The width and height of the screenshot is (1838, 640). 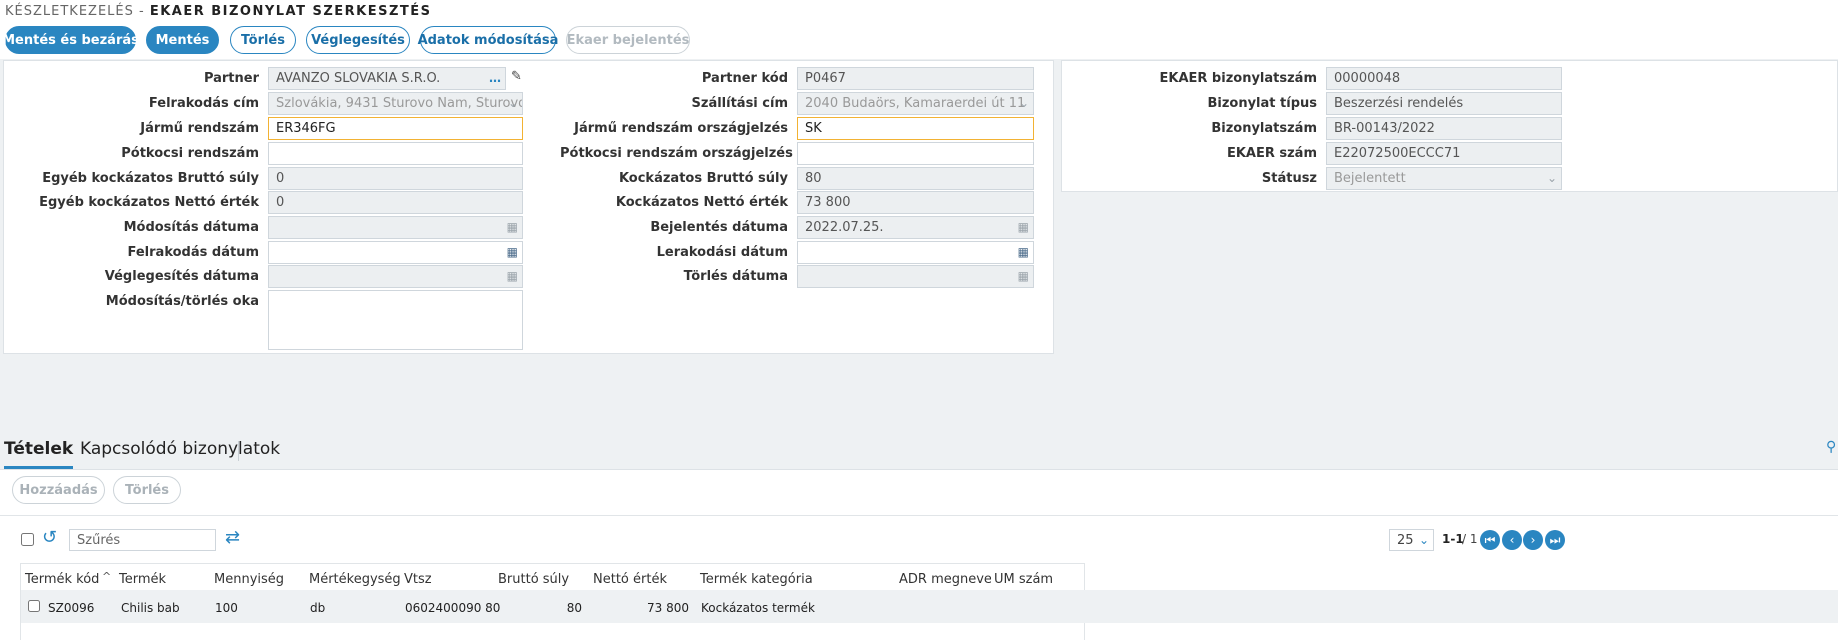 What do you see at coordinates (735, 276) in the screenshot?
I see `delete-date-label: Törlés dátuma` at bounding box center [735, 276].